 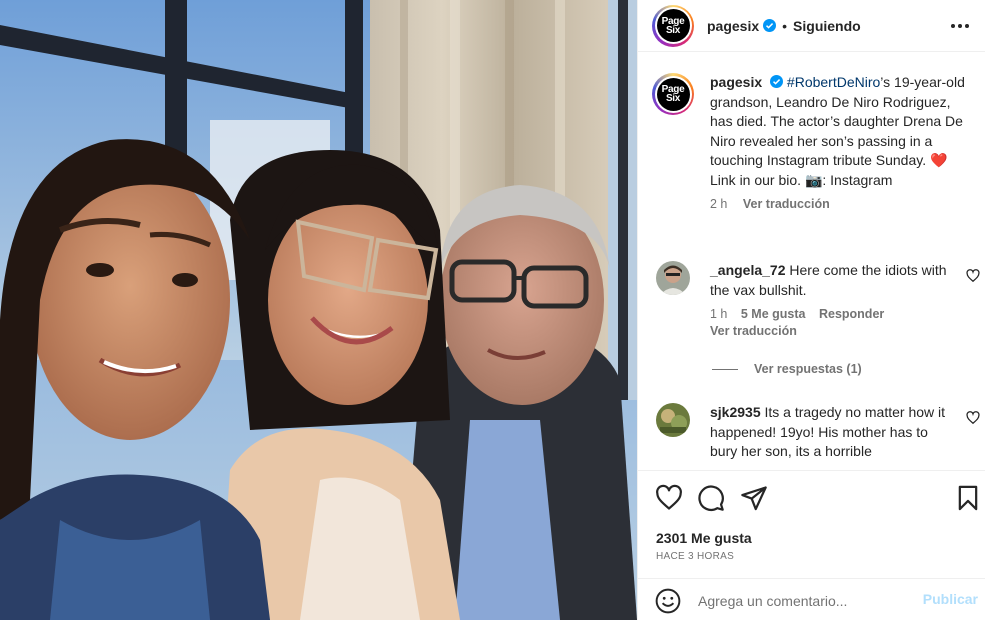 I want to click on publish-button: Publicar, so click(x=950, y=599).